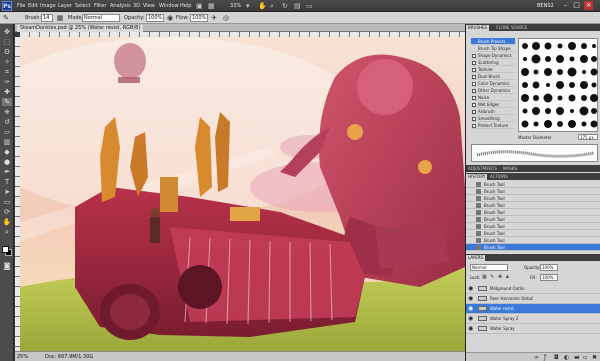  Describe the element at coordinates (493, 125) in the screenshot. I see `brush-option-protect-texture: Protect Texture` at that location.